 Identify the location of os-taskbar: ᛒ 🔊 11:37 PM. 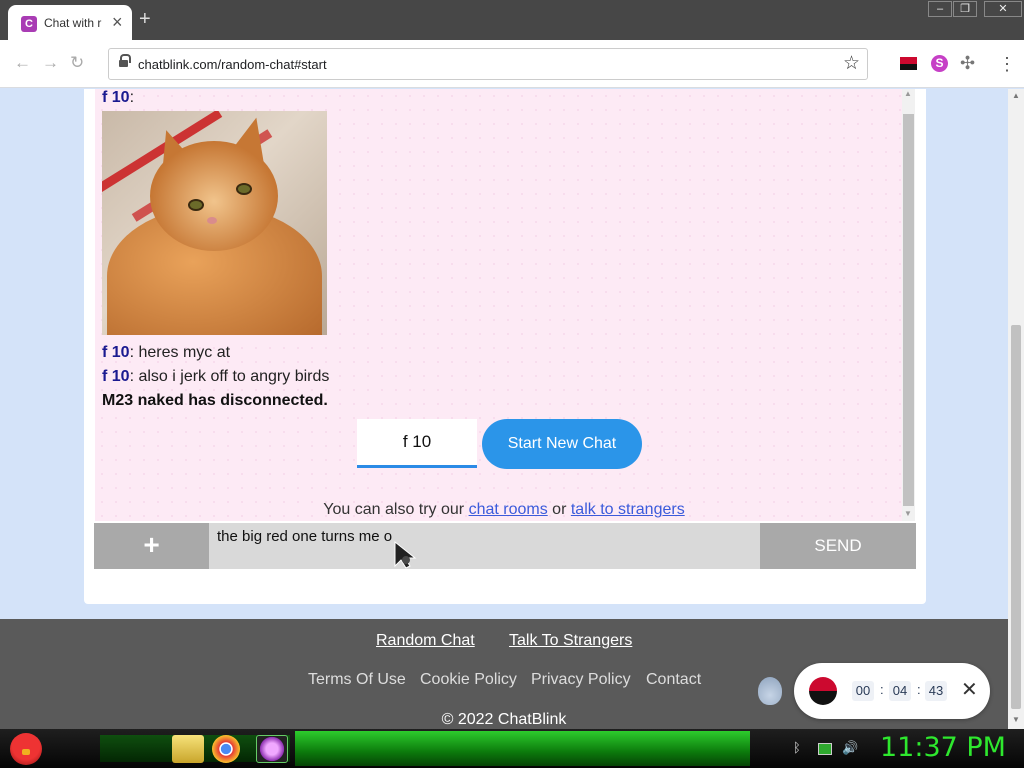
(512, 748).